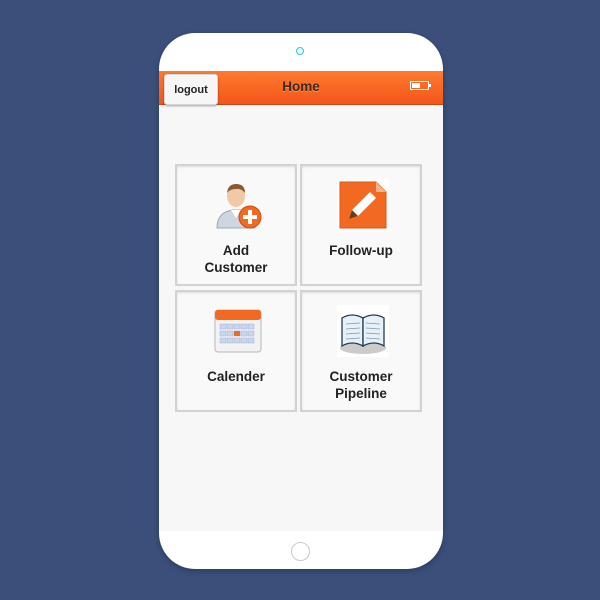  I want to click on battery-level, so click(416, 85).